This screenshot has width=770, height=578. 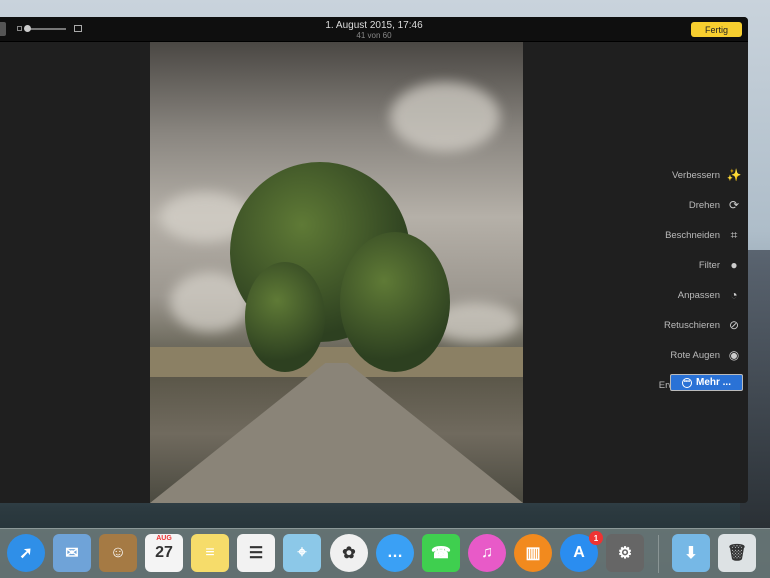 I want to click on tool-retuschieren: Retuschieren ⊘, so click(x=687, y=325).